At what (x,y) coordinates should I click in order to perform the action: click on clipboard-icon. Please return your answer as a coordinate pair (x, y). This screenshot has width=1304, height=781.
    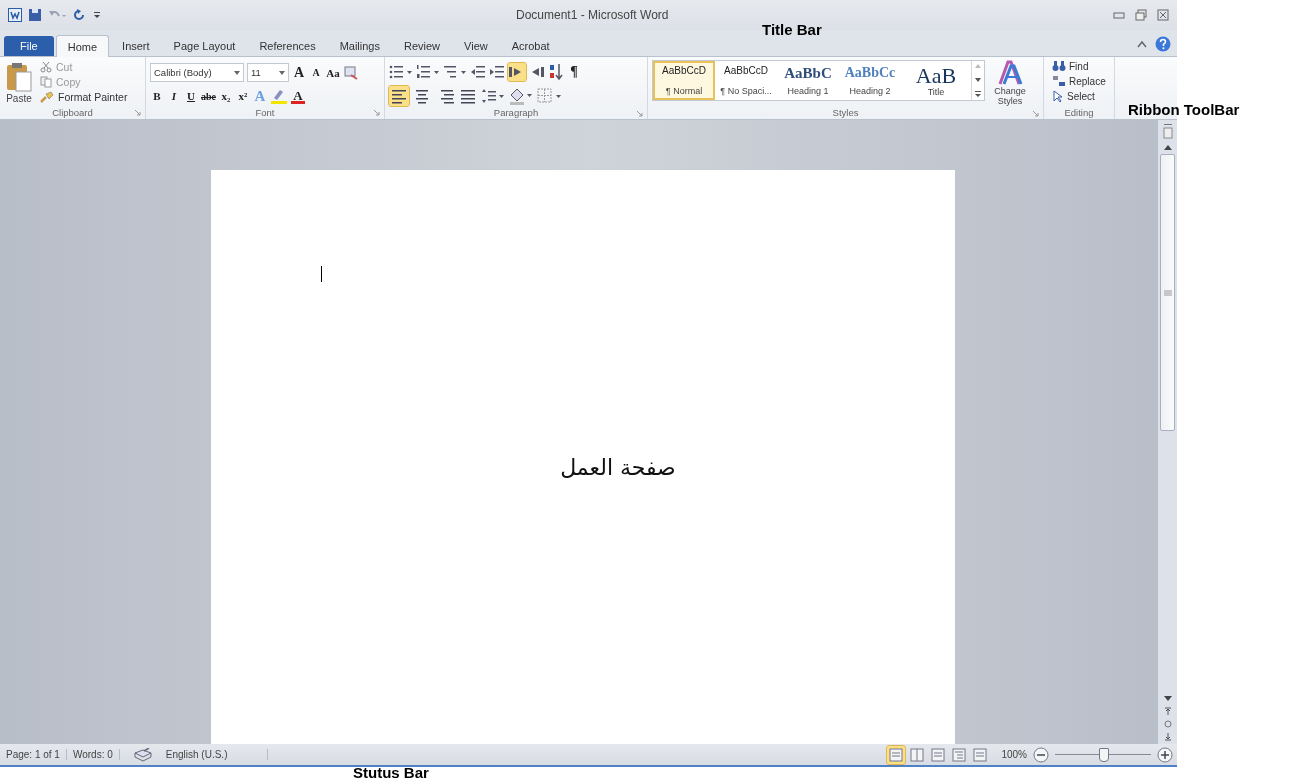
    Looking at the image, I should click on (19, 77).